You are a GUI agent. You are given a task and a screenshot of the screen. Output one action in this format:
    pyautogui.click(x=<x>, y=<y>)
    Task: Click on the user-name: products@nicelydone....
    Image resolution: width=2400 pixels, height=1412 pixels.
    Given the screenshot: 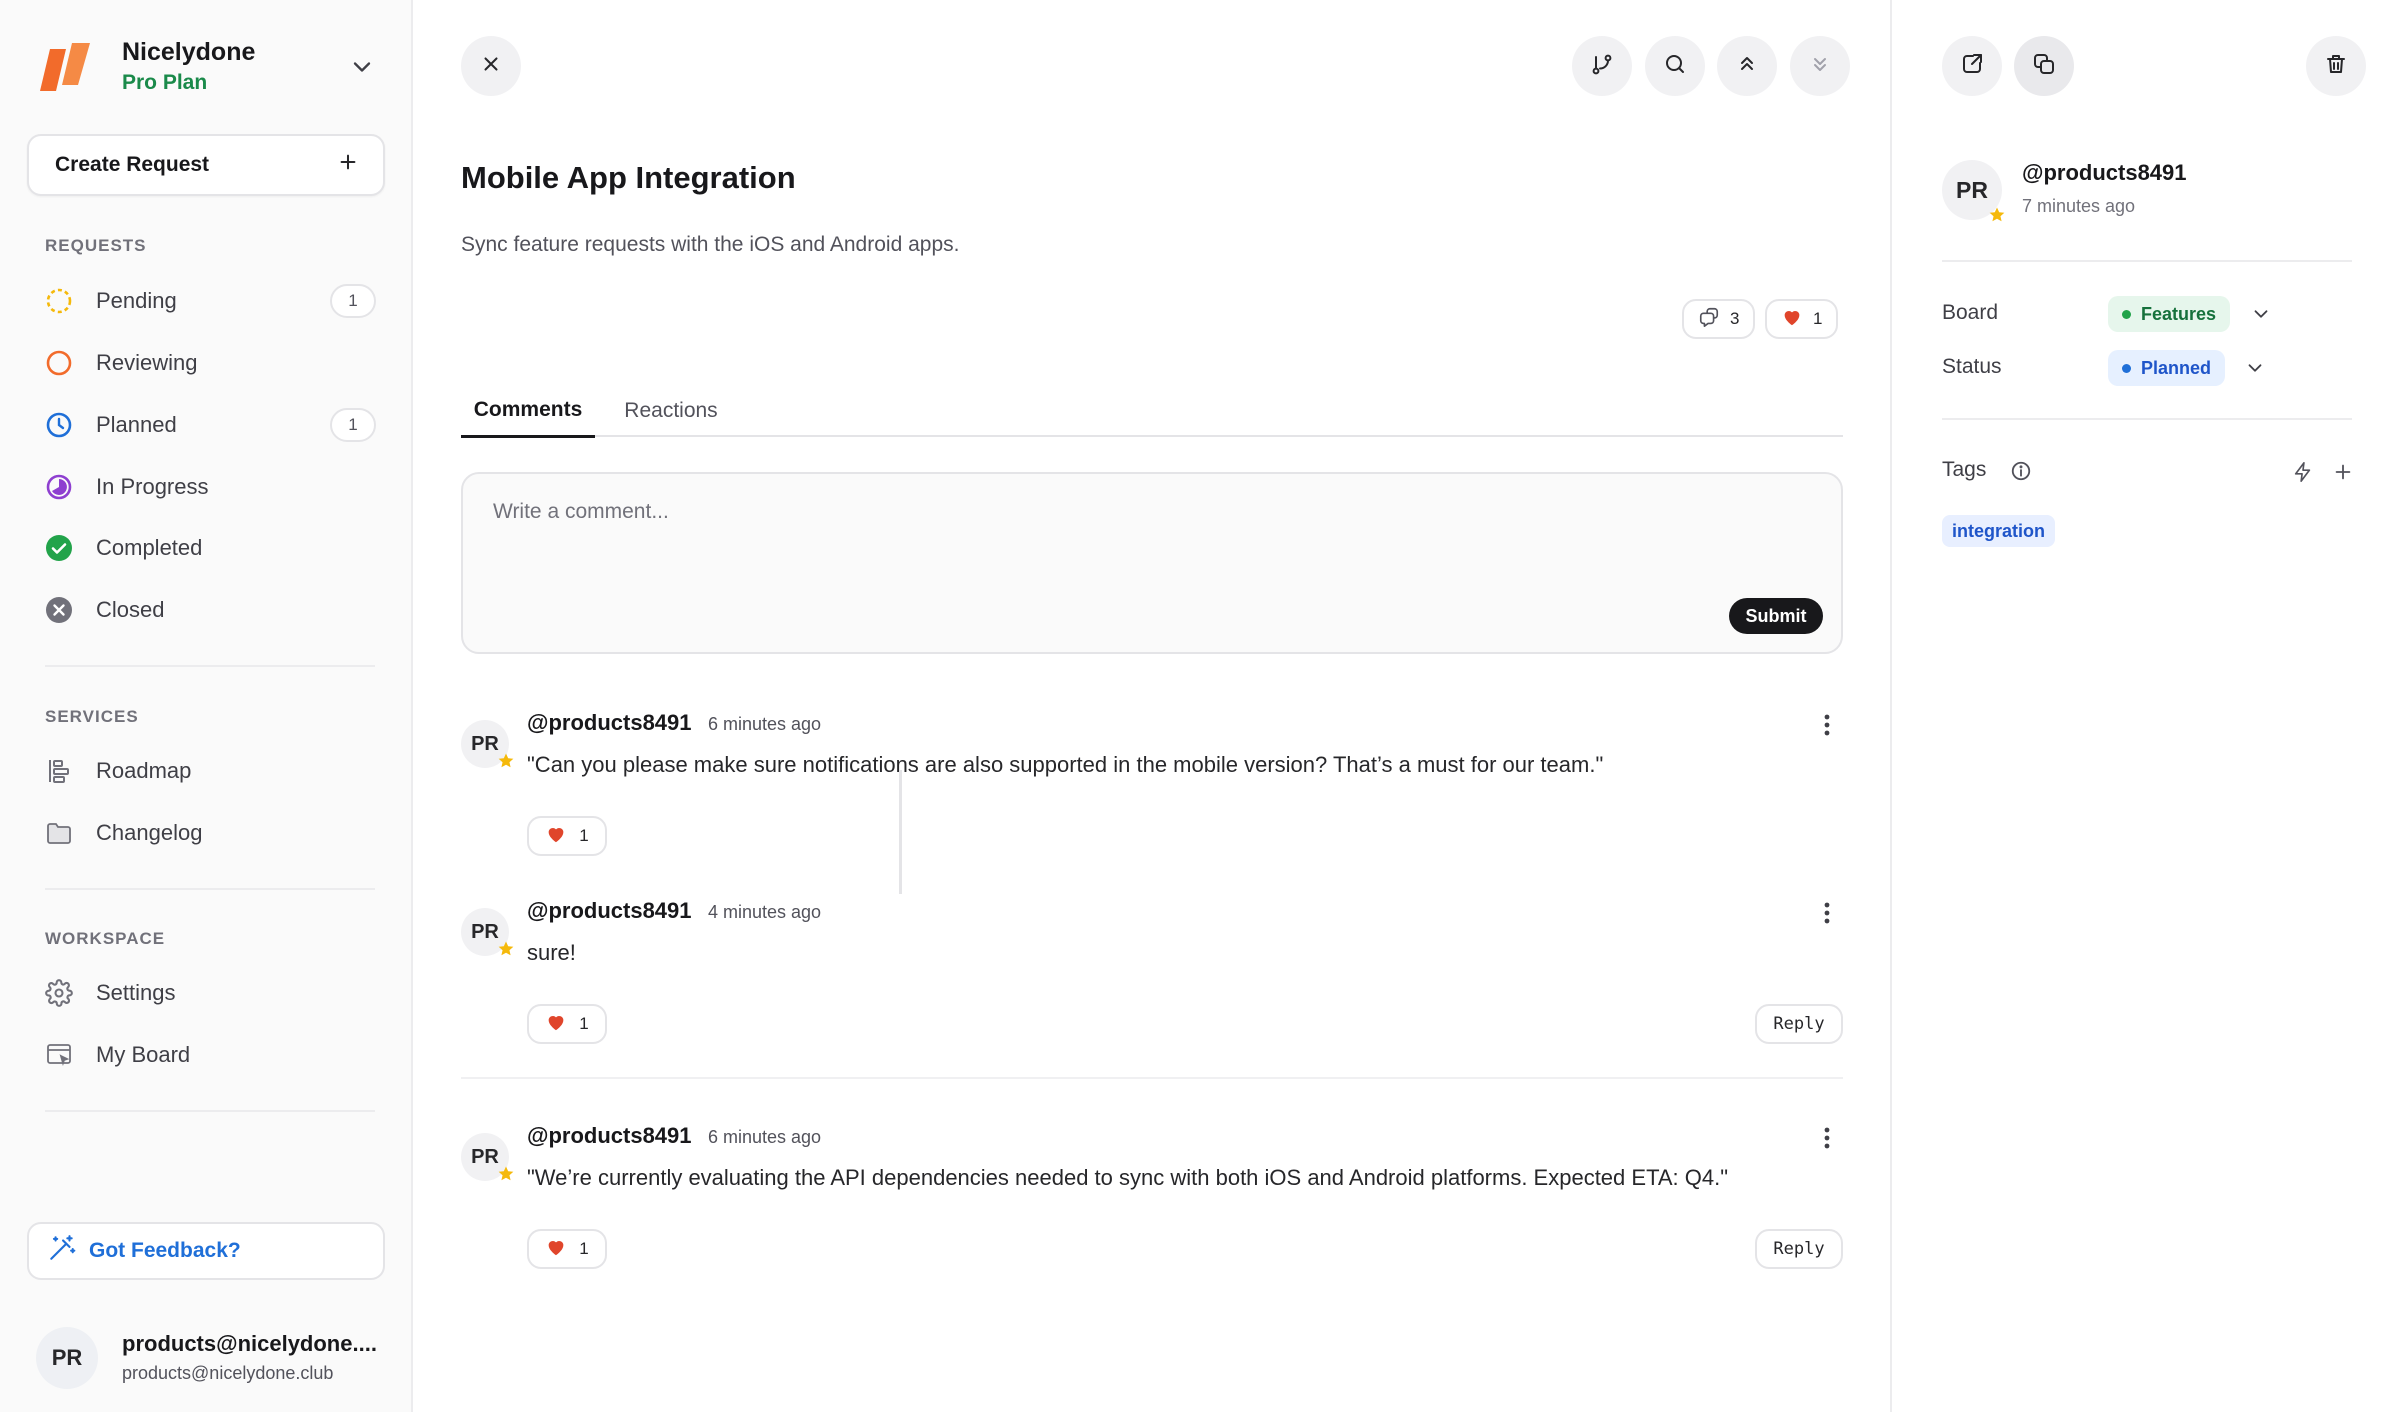 What is the action you would take?
    pyautogui.click(x=249, y=1343)
    